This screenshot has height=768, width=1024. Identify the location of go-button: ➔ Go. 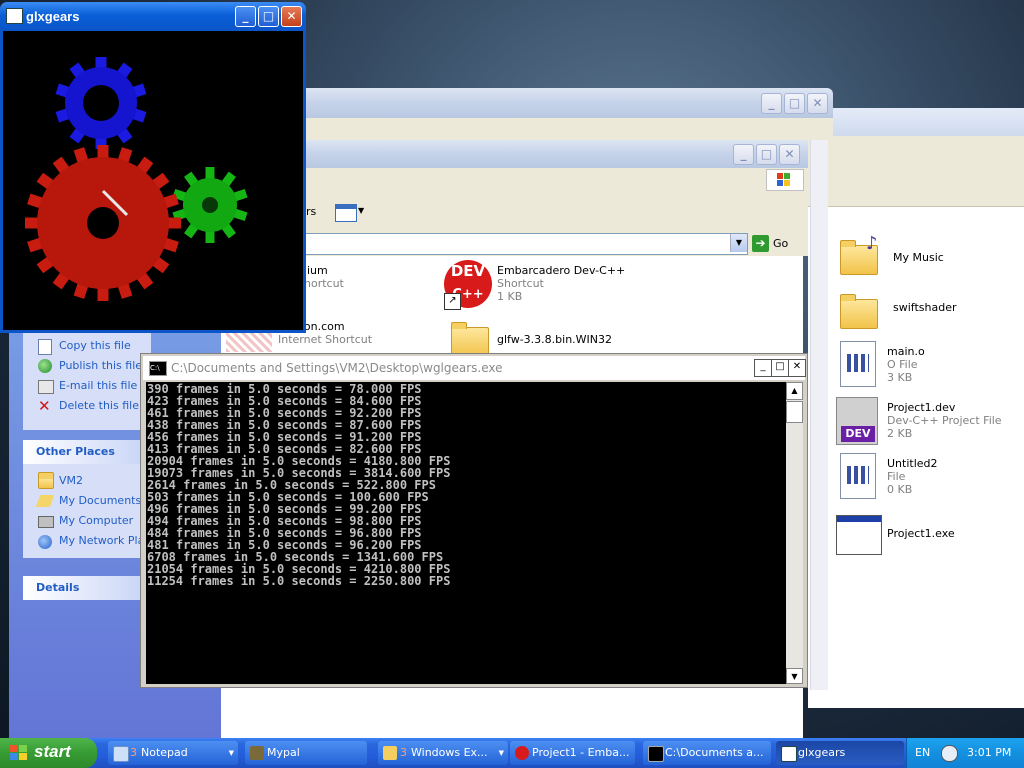
(772, 244).